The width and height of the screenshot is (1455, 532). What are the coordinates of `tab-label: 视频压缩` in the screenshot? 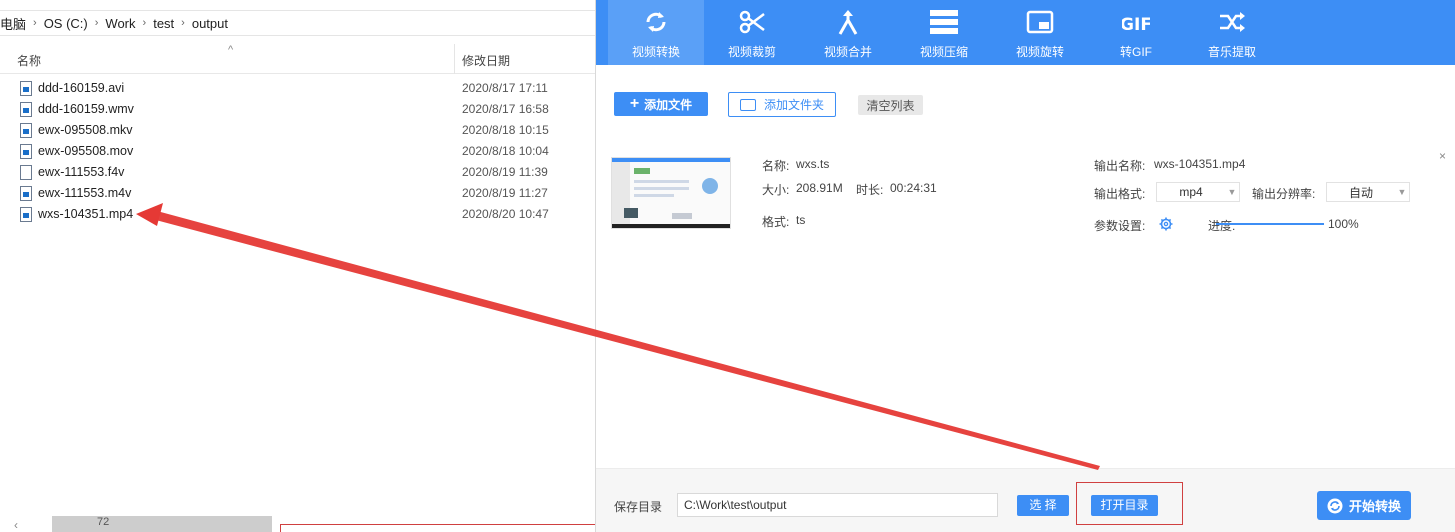 It's located at (943, 52).